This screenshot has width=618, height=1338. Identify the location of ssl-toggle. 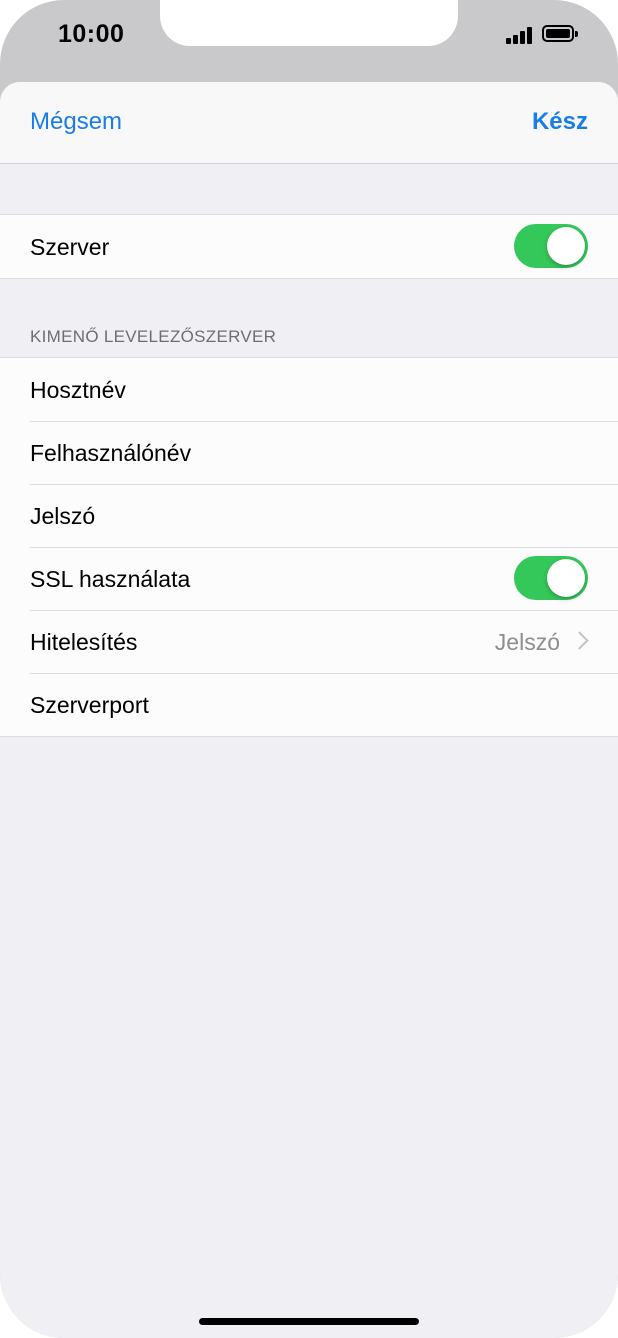
(551, 578).